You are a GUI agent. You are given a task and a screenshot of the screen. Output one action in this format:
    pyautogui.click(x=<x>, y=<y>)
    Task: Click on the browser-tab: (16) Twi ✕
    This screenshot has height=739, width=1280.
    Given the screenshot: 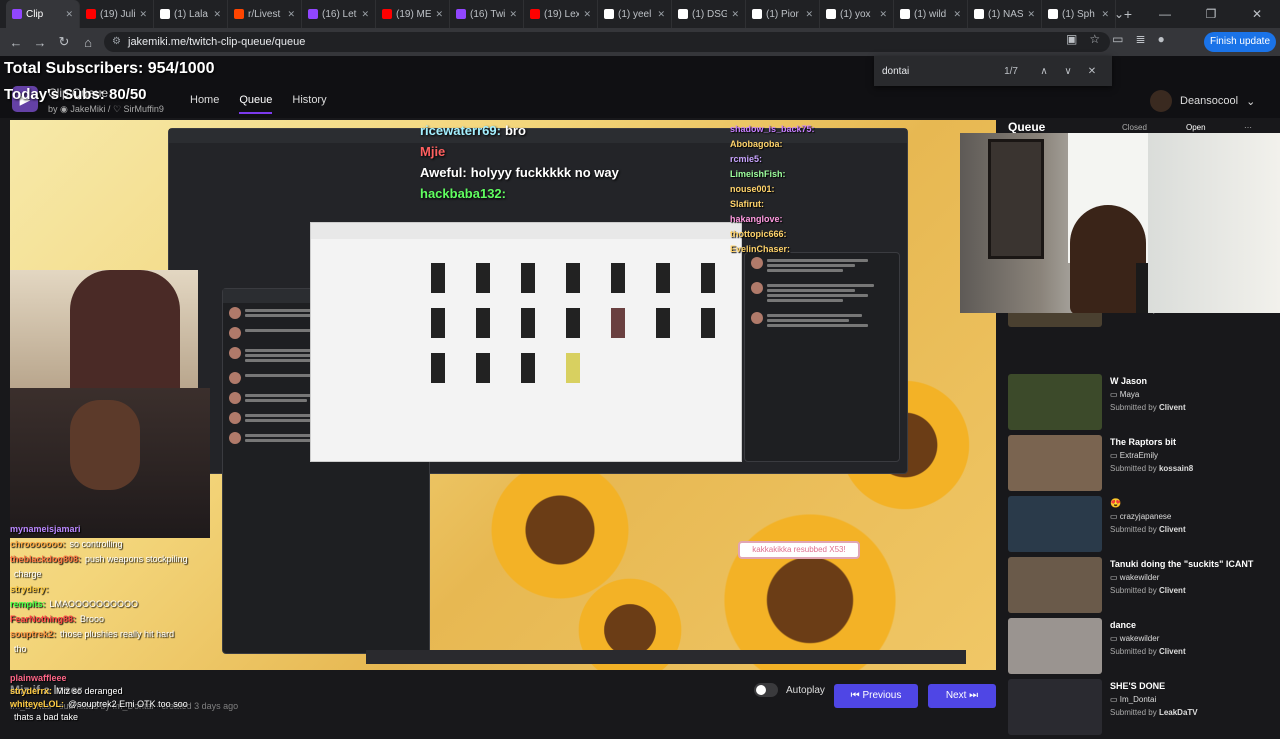 What is the action you would take?
    pyautogui.click(x=487, y=14)
    